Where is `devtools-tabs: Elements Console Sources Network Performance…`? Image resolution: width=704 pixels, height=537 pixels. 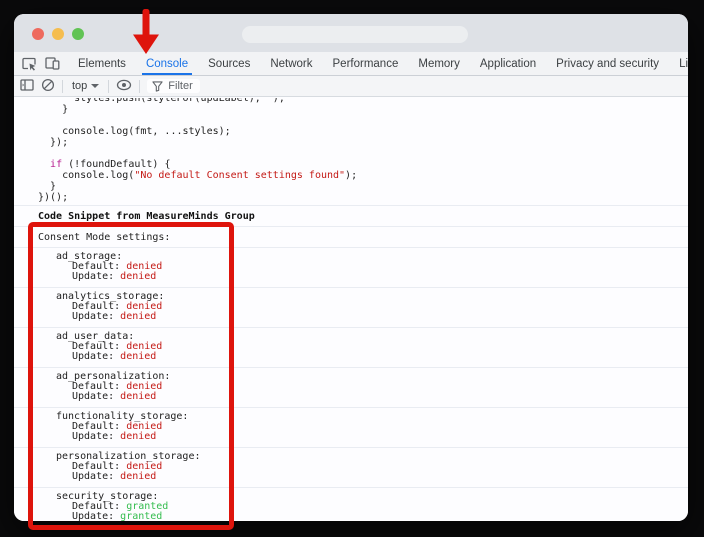
devtools-tabs: Elements Console Sources Network Performance… is located at coordinates (378, 63).